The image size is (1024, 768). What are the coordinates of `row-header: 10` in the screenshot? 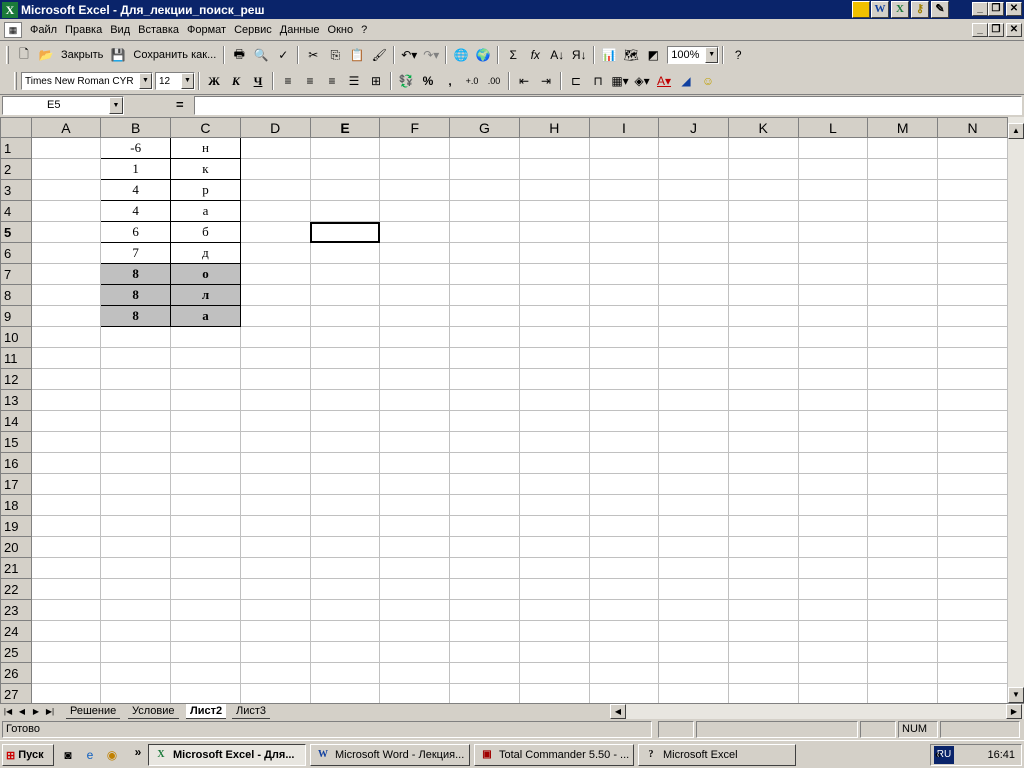 It's located at (16, 337).